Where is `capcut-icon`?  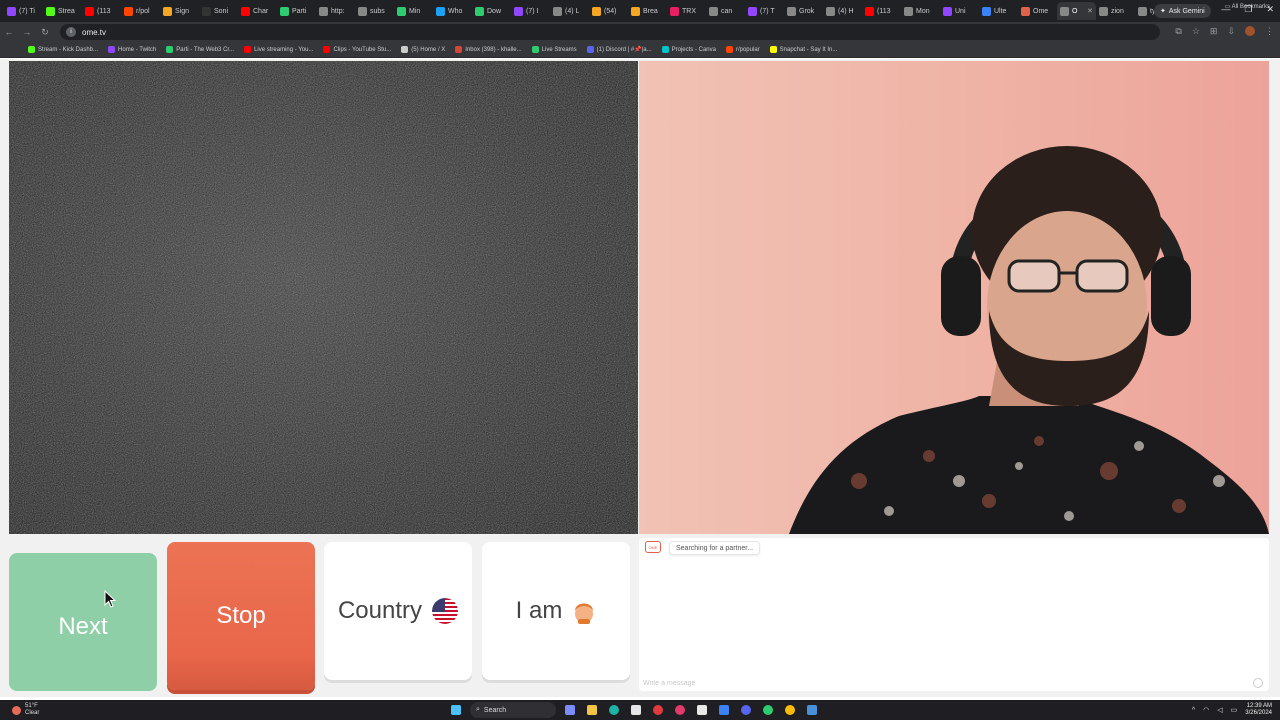
capcut-icon is located at coordinates (702, 710).